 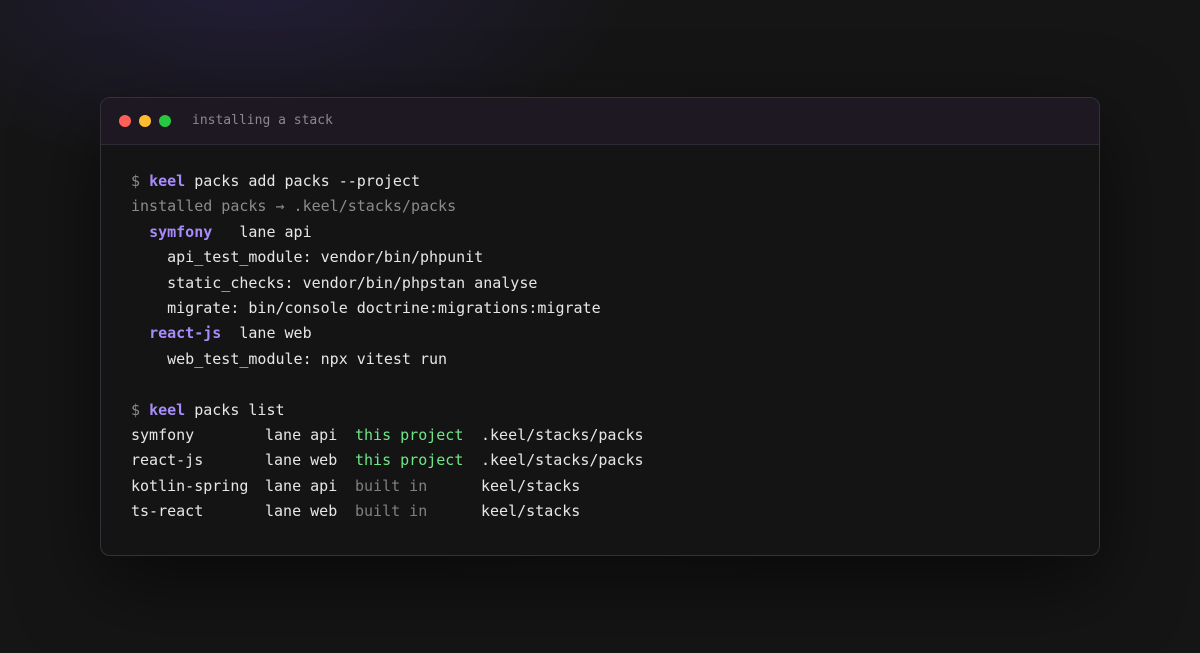 What do you see at coordinates (605, 511) in the screenshot?
I see `pack-list-row: ts-react lane web built in keel/stacks` at bounding box center [605, 511].